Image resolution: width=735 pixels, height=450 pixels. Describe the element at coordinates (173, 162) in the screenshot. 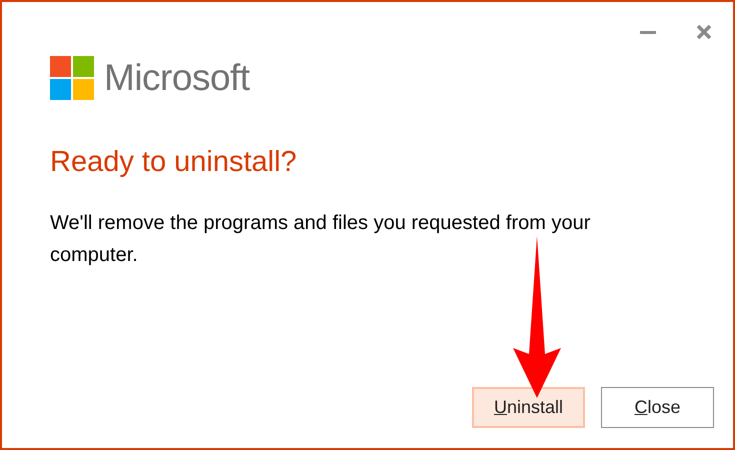

I see `dialog-heading: Ready to uninstall?` at that location.